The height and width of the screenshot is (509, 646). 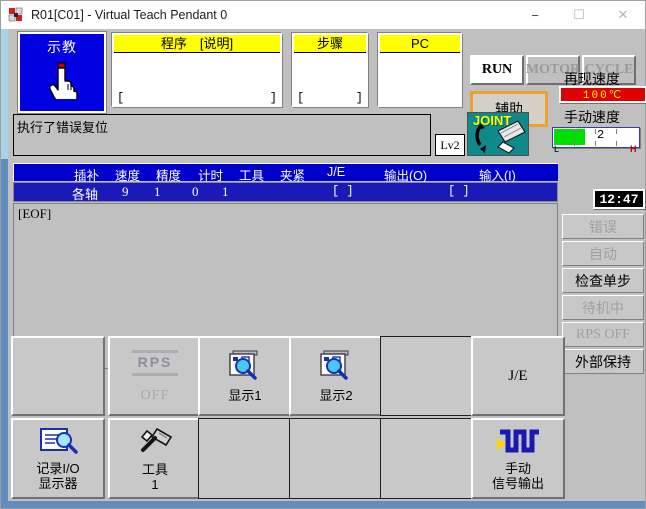 I want to click on message-bar: 执行了错误复位, so click(x=222, y=135).